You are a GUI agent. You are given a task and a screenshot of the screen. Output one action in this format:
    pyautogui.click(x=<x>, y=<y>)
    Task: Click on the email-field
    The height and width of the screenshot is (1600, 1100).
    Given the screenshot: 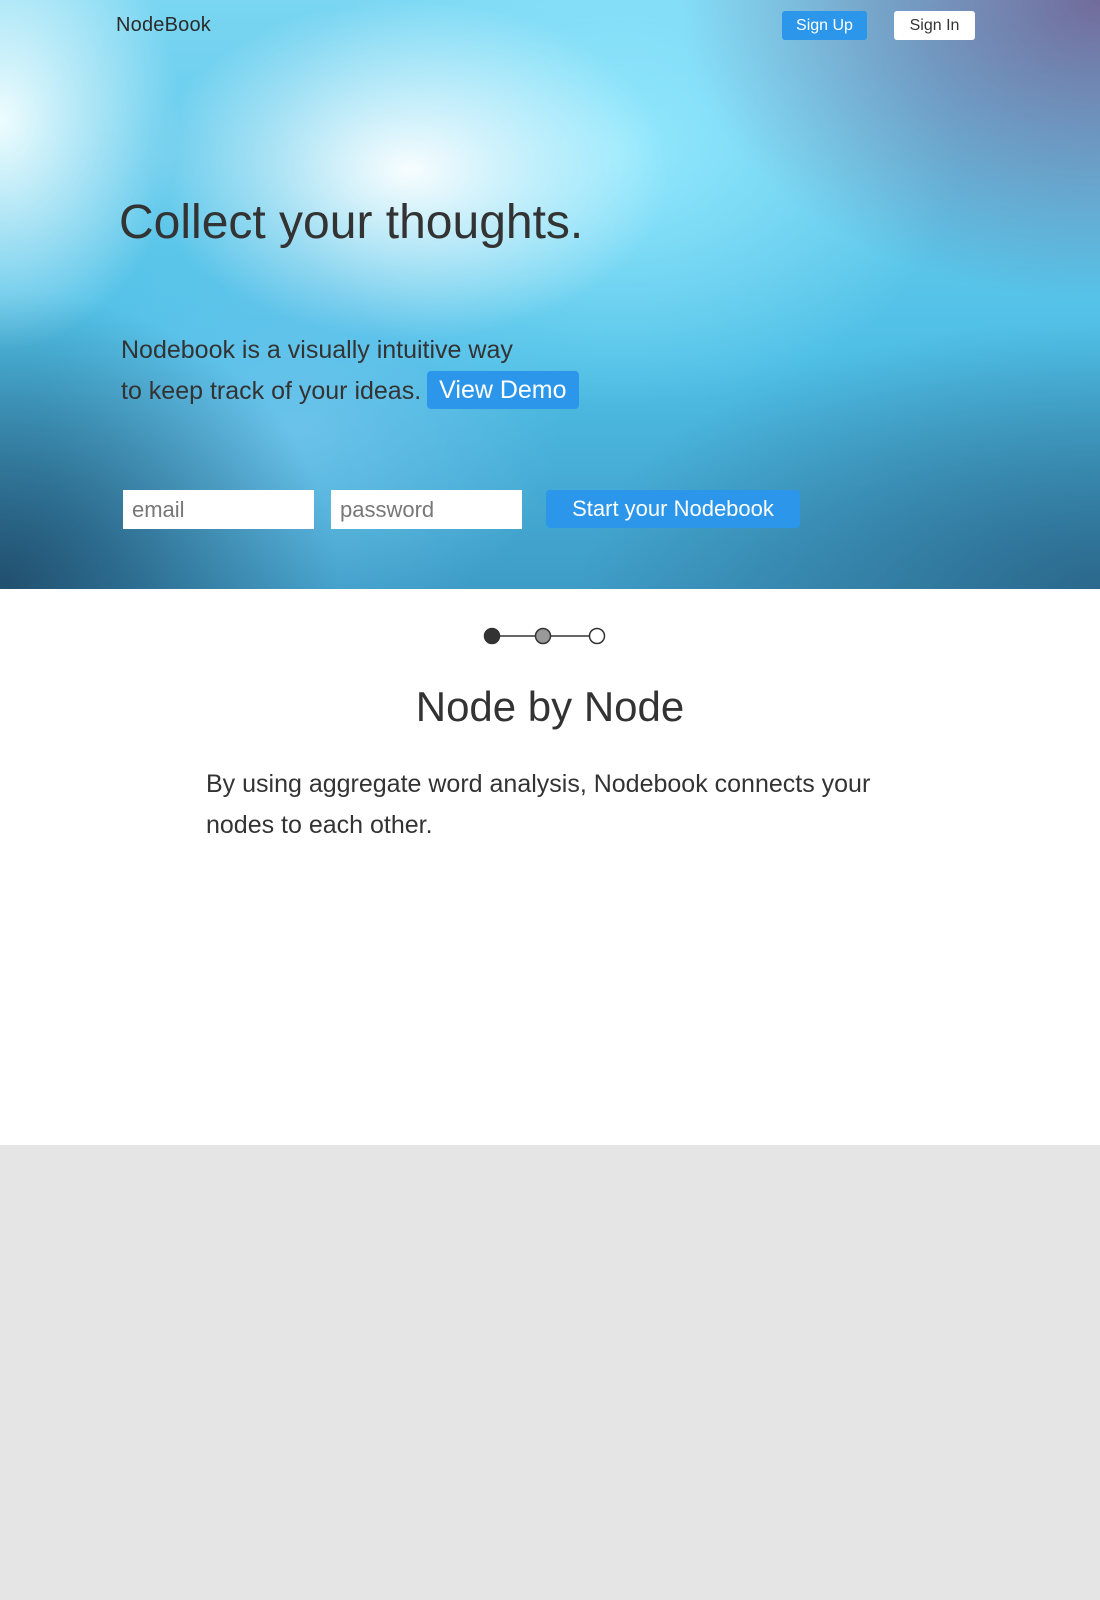 What is the action you would take?
    pyautogui.click(x=218, y=509)
    